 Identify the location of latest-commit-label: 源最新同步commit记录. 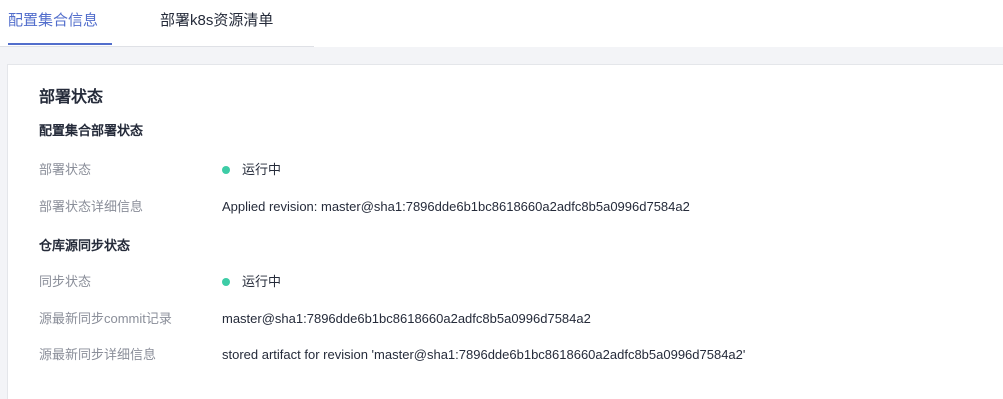
(105, 318).